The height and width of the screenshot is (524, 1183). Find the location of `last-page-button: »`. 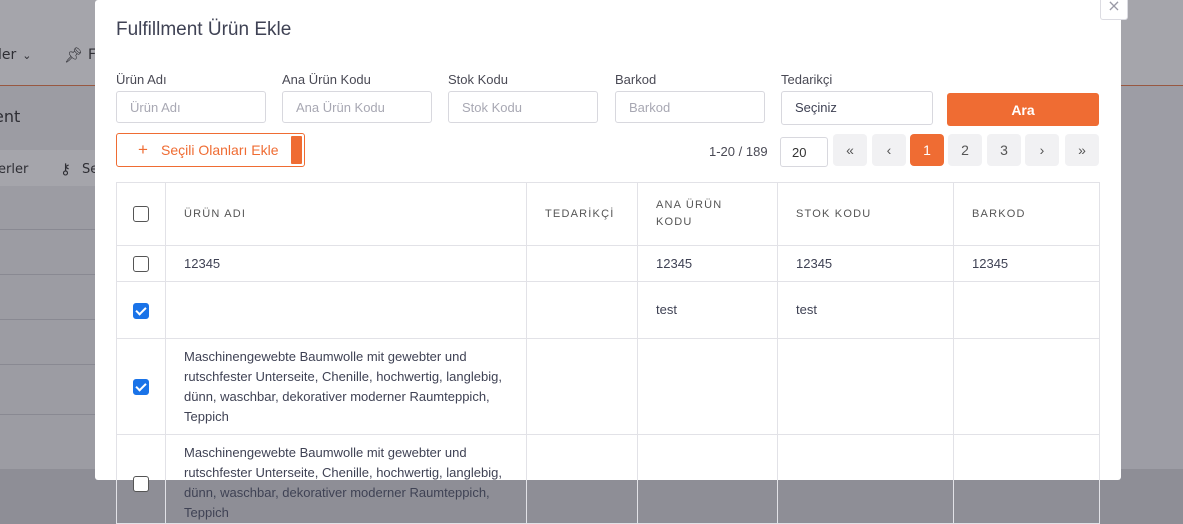

last-page-button: » is located at coordinates (1082, 150).